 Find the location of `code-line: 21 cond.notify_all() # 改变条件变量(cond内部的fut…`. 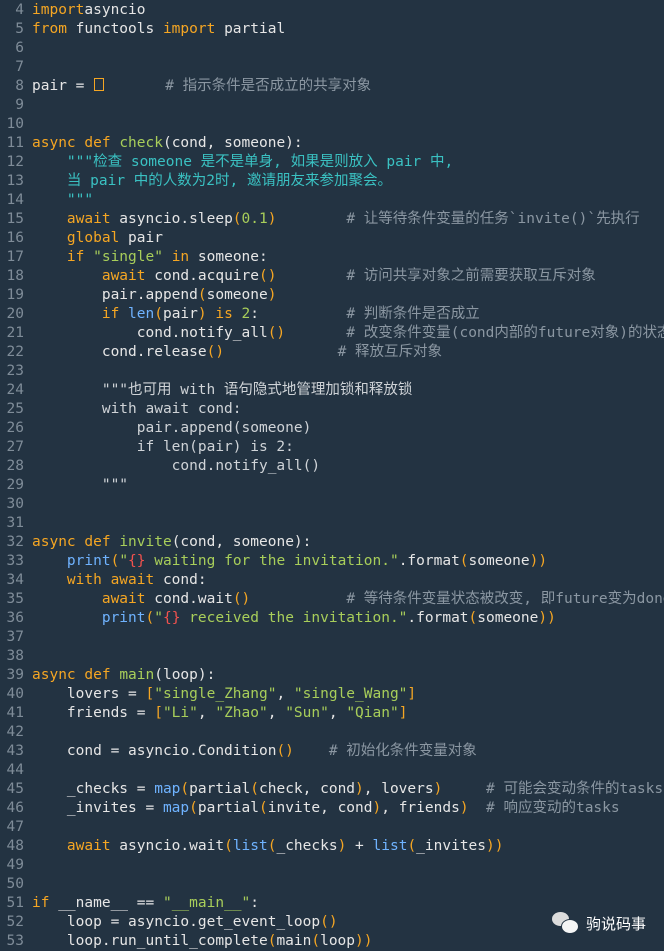

code-line: 21 cond.notify_all() # 改变条件变量(cond内部的fut… is located at coordinates (332, 333).